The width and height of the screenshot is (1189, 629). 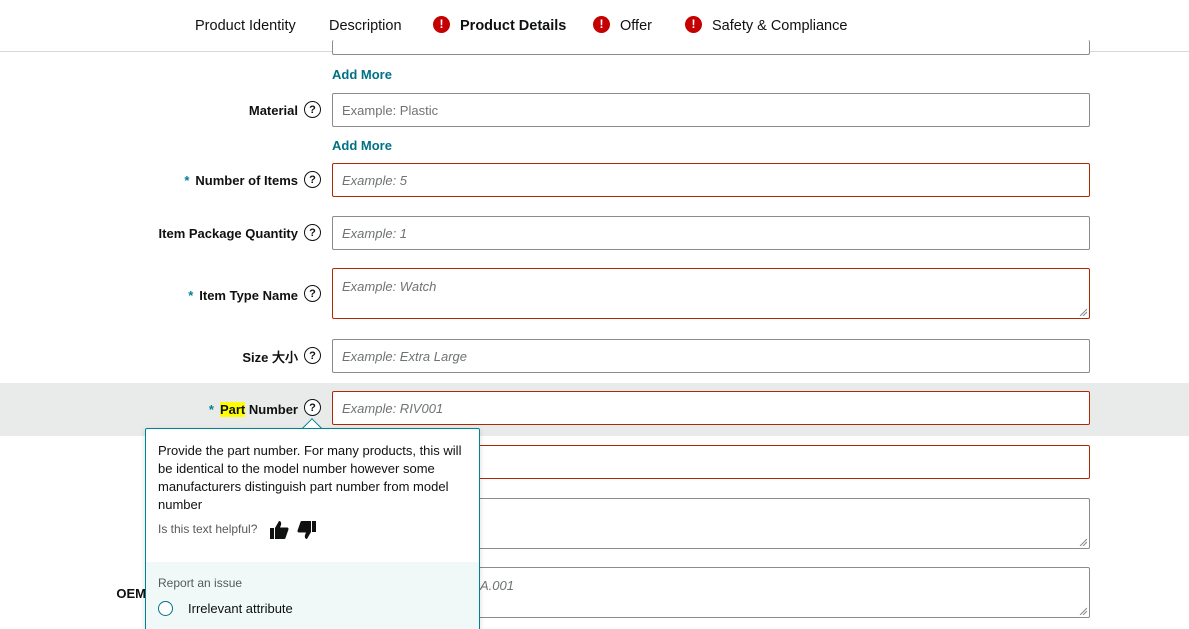 I want to click on tab-label: Description, so click(x=365, y=26).